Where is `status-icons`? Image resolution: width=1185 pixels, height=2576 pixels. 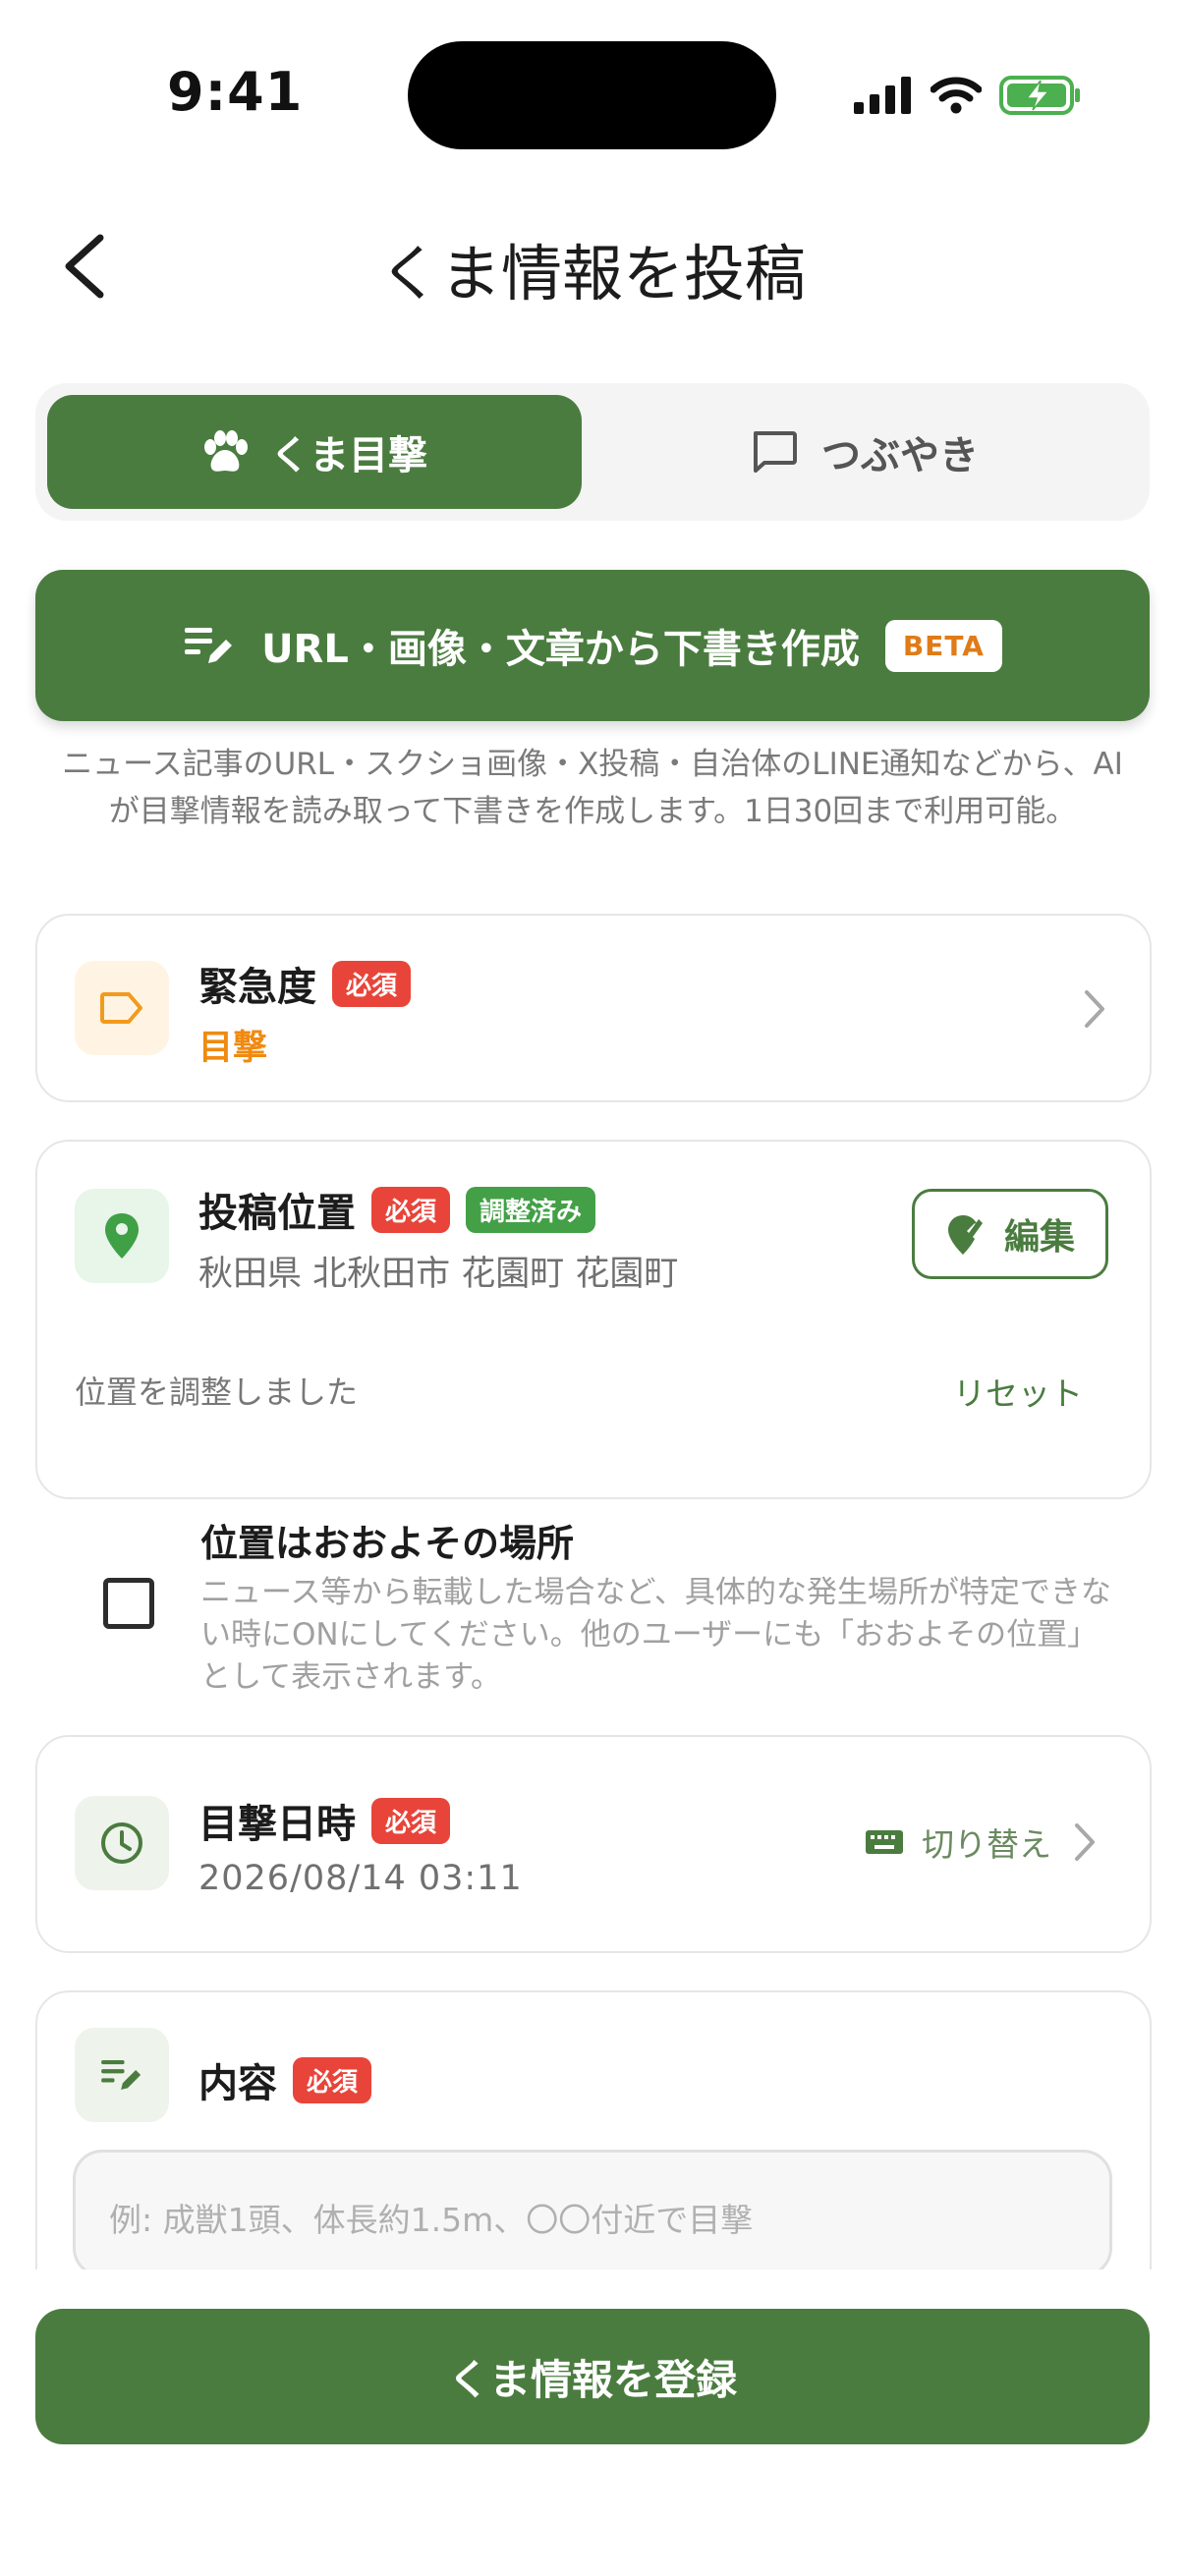 status-icons is located at coordinates (968, 95).